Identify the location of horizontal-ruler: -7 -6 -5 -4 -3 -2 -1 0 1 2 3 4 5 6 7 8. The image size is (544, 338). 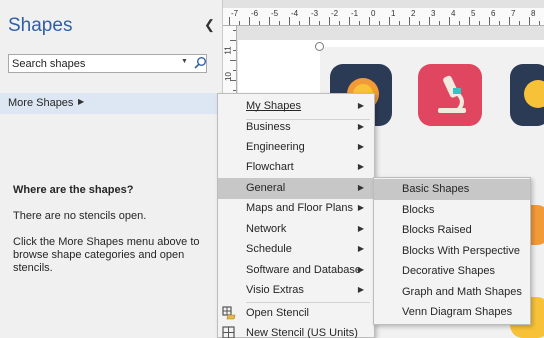
(383, 17).